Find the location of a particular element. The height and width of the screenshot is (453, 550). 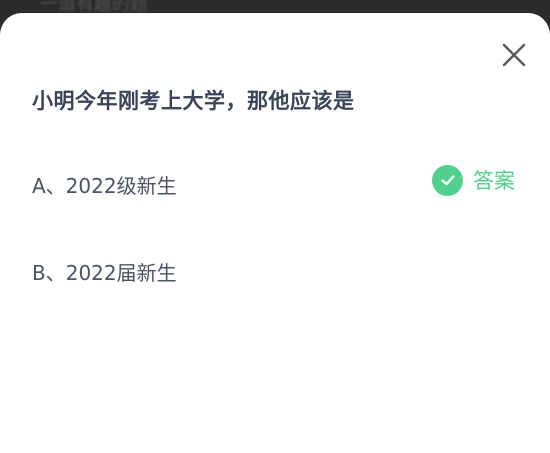

answer-badge: 答案 is located at coordinates (473, 180).